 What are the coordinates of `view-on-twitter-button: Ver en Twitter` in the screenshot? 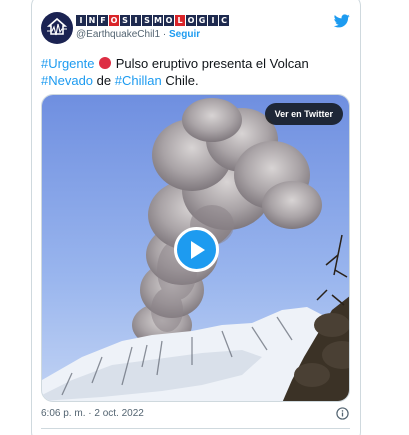 It's located at (303, 114).